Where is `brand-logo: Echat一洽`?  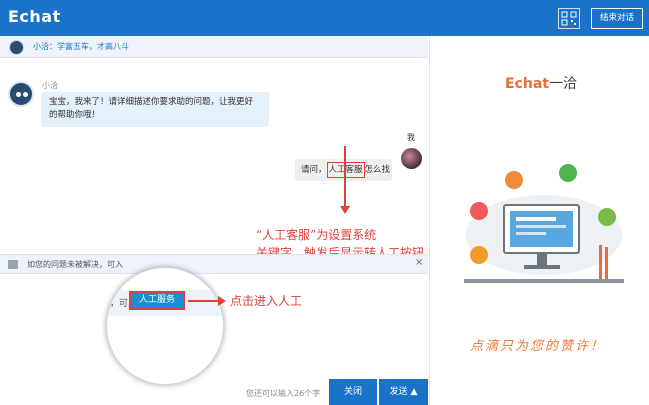 brand-logo: Echat一洽 is located at coordinates (541, 83).